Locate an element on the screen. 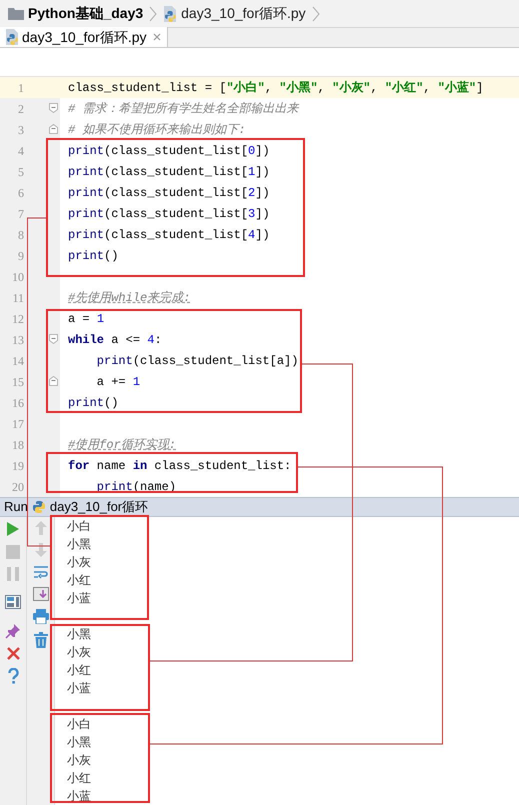  line-number: 18 is located at coordinates (17, 445).